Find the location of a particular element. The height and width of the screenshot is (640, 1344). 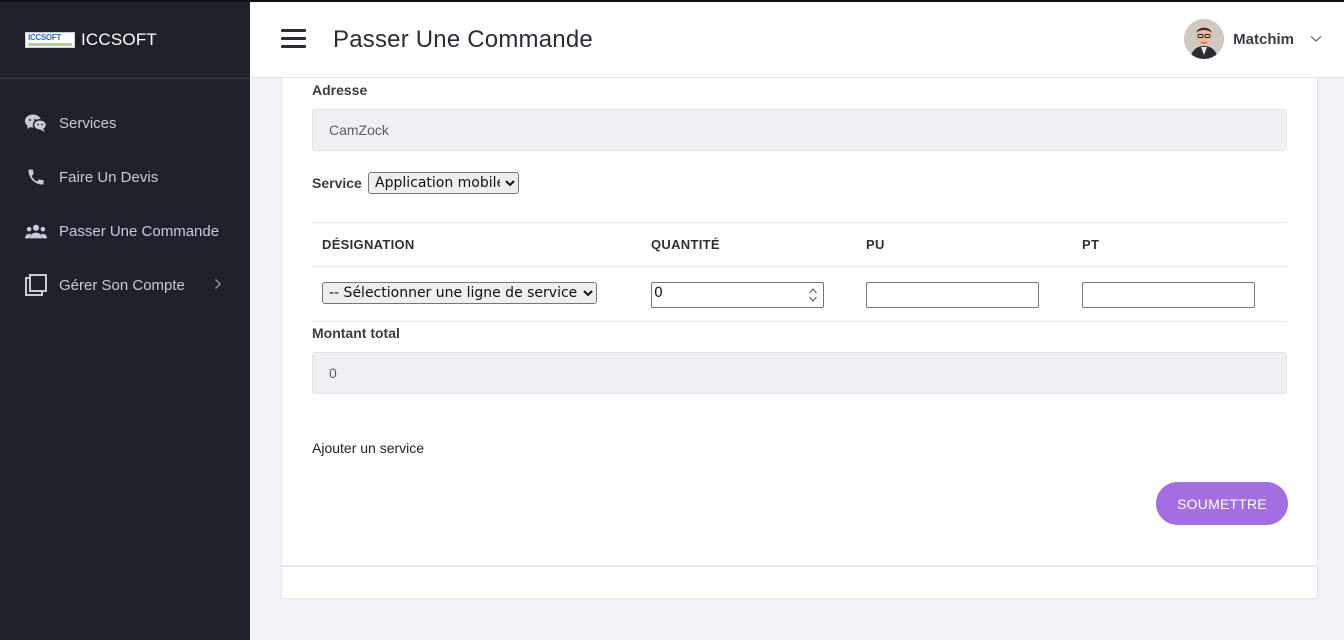

user-name: Matchim is located at coordinates (1263, 39).